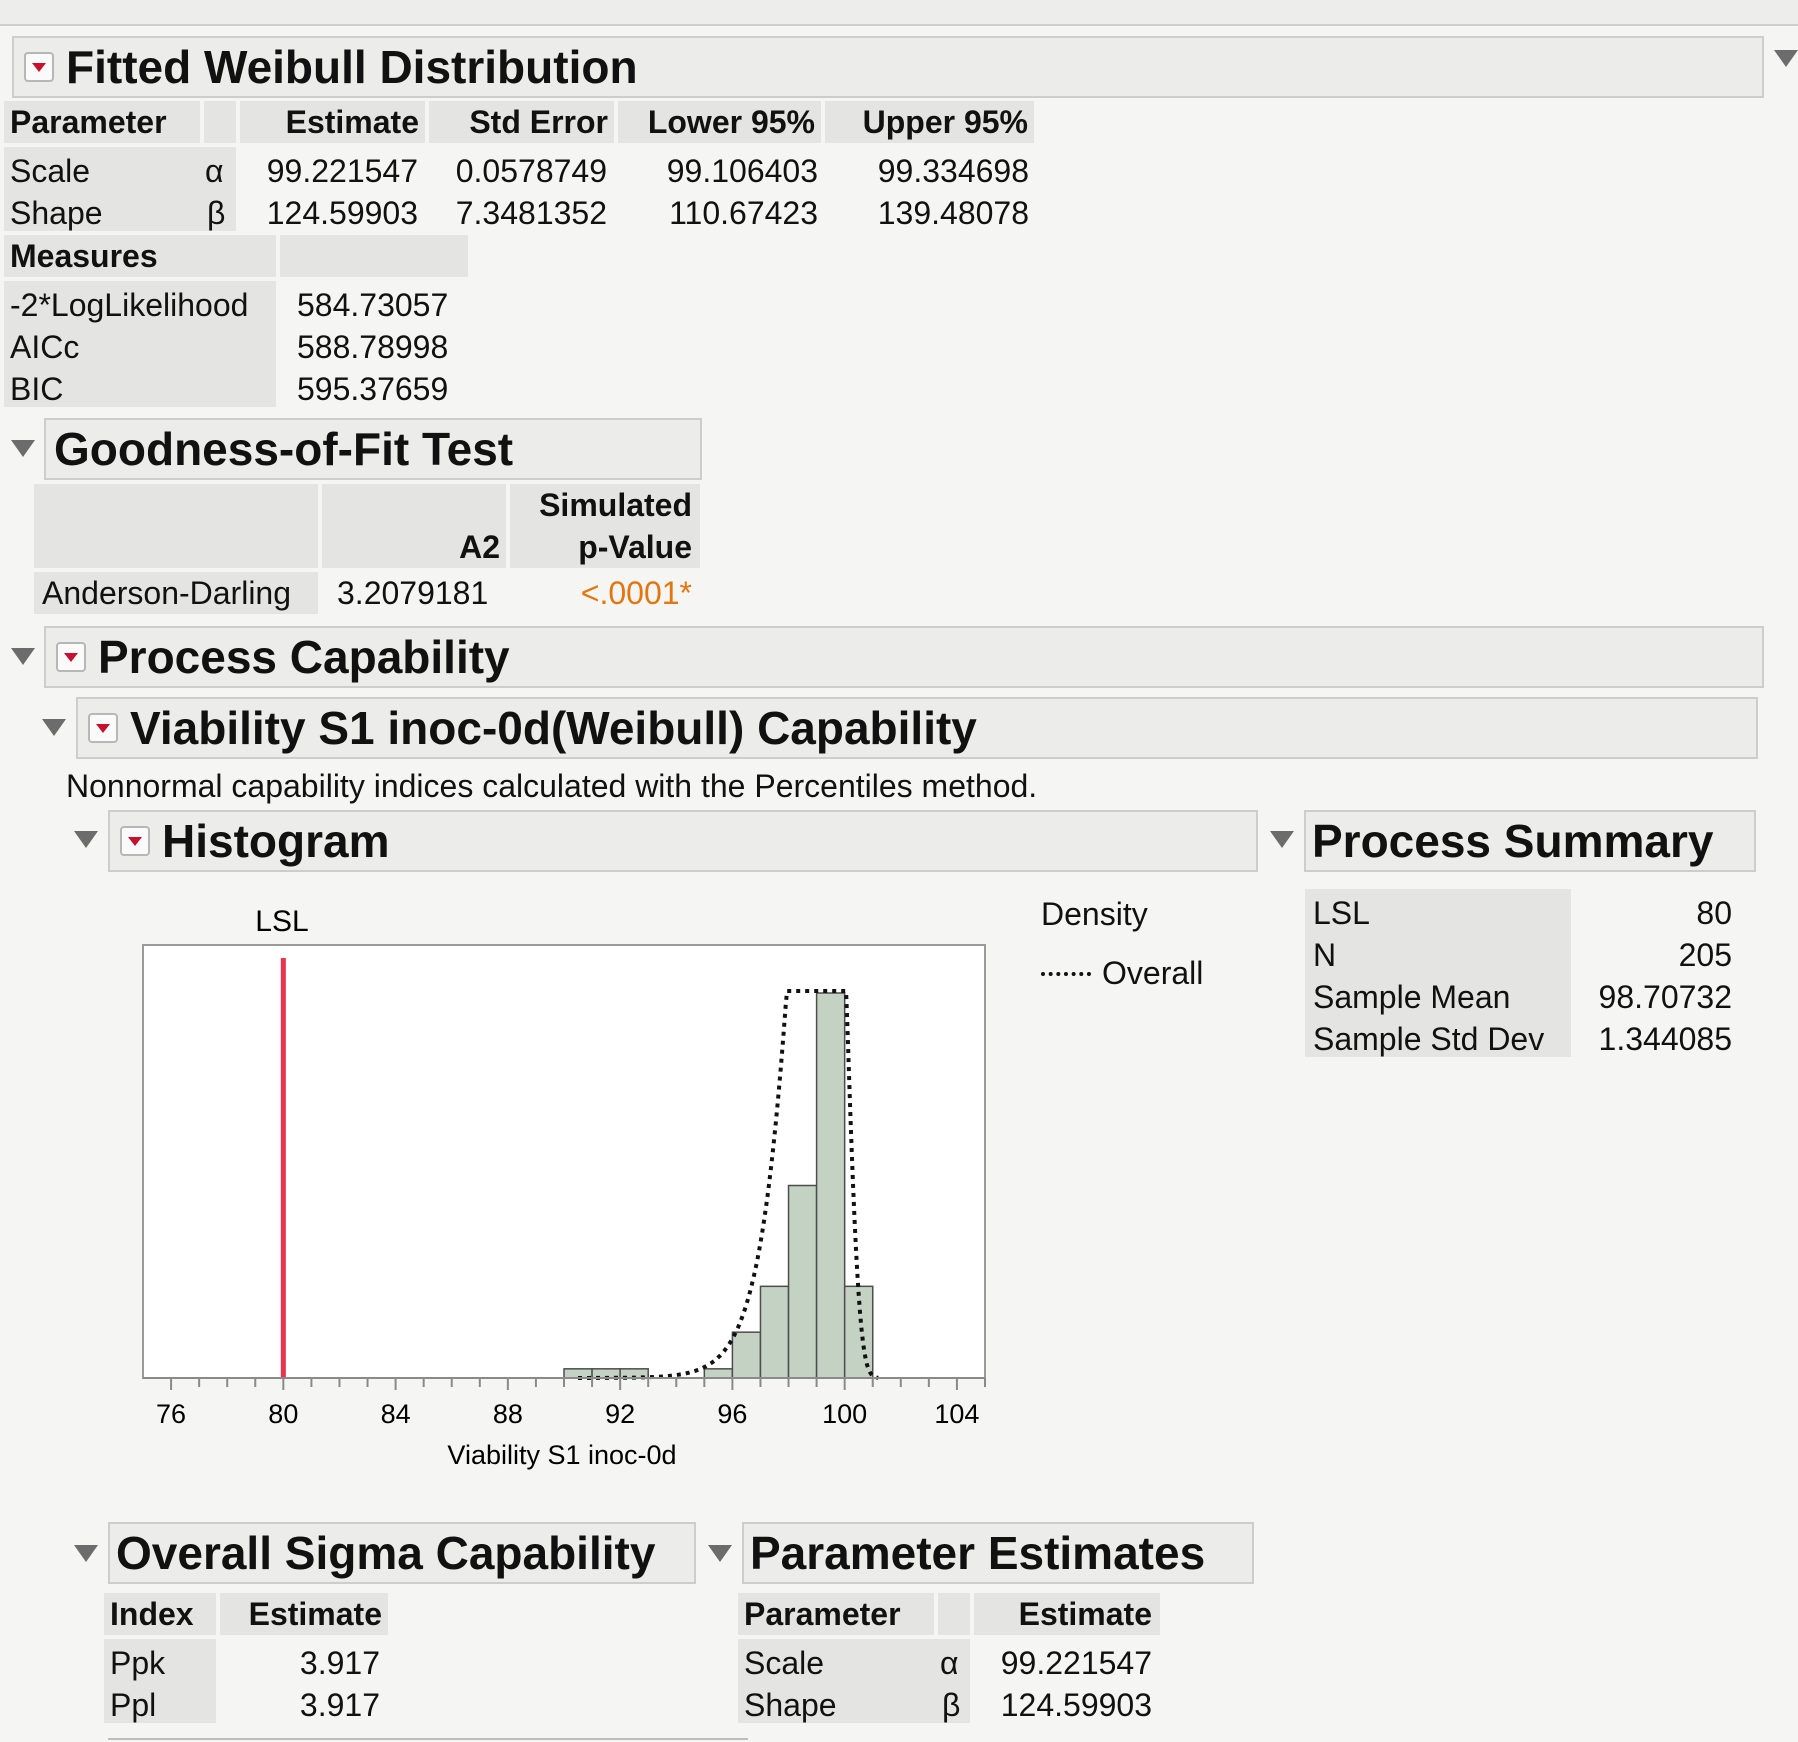 This screenshot has width=1798, height=1742. What do you see at coordinates (1513, 841) in the screenshot?
I see `summary-title: Process Summary` at bounding box center [1513, 841].